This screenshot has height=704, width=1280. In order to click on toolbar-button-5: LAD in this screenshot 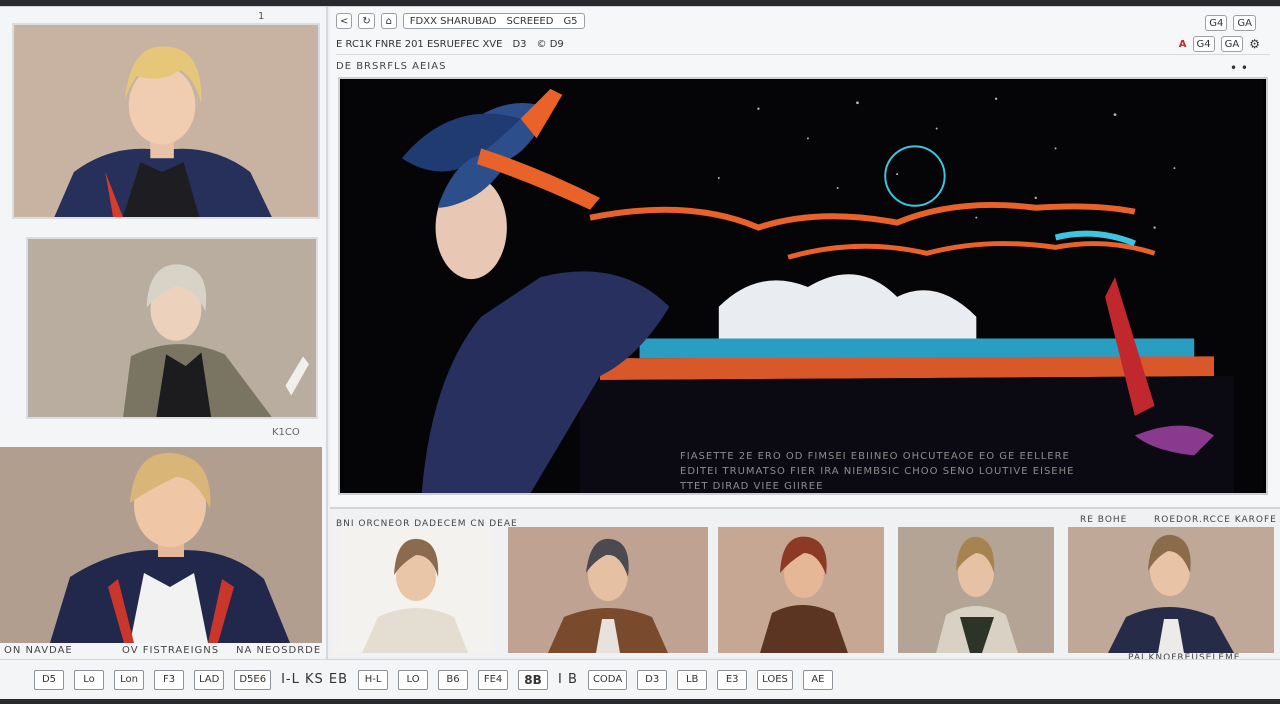, I will do `click(209, 679)`.